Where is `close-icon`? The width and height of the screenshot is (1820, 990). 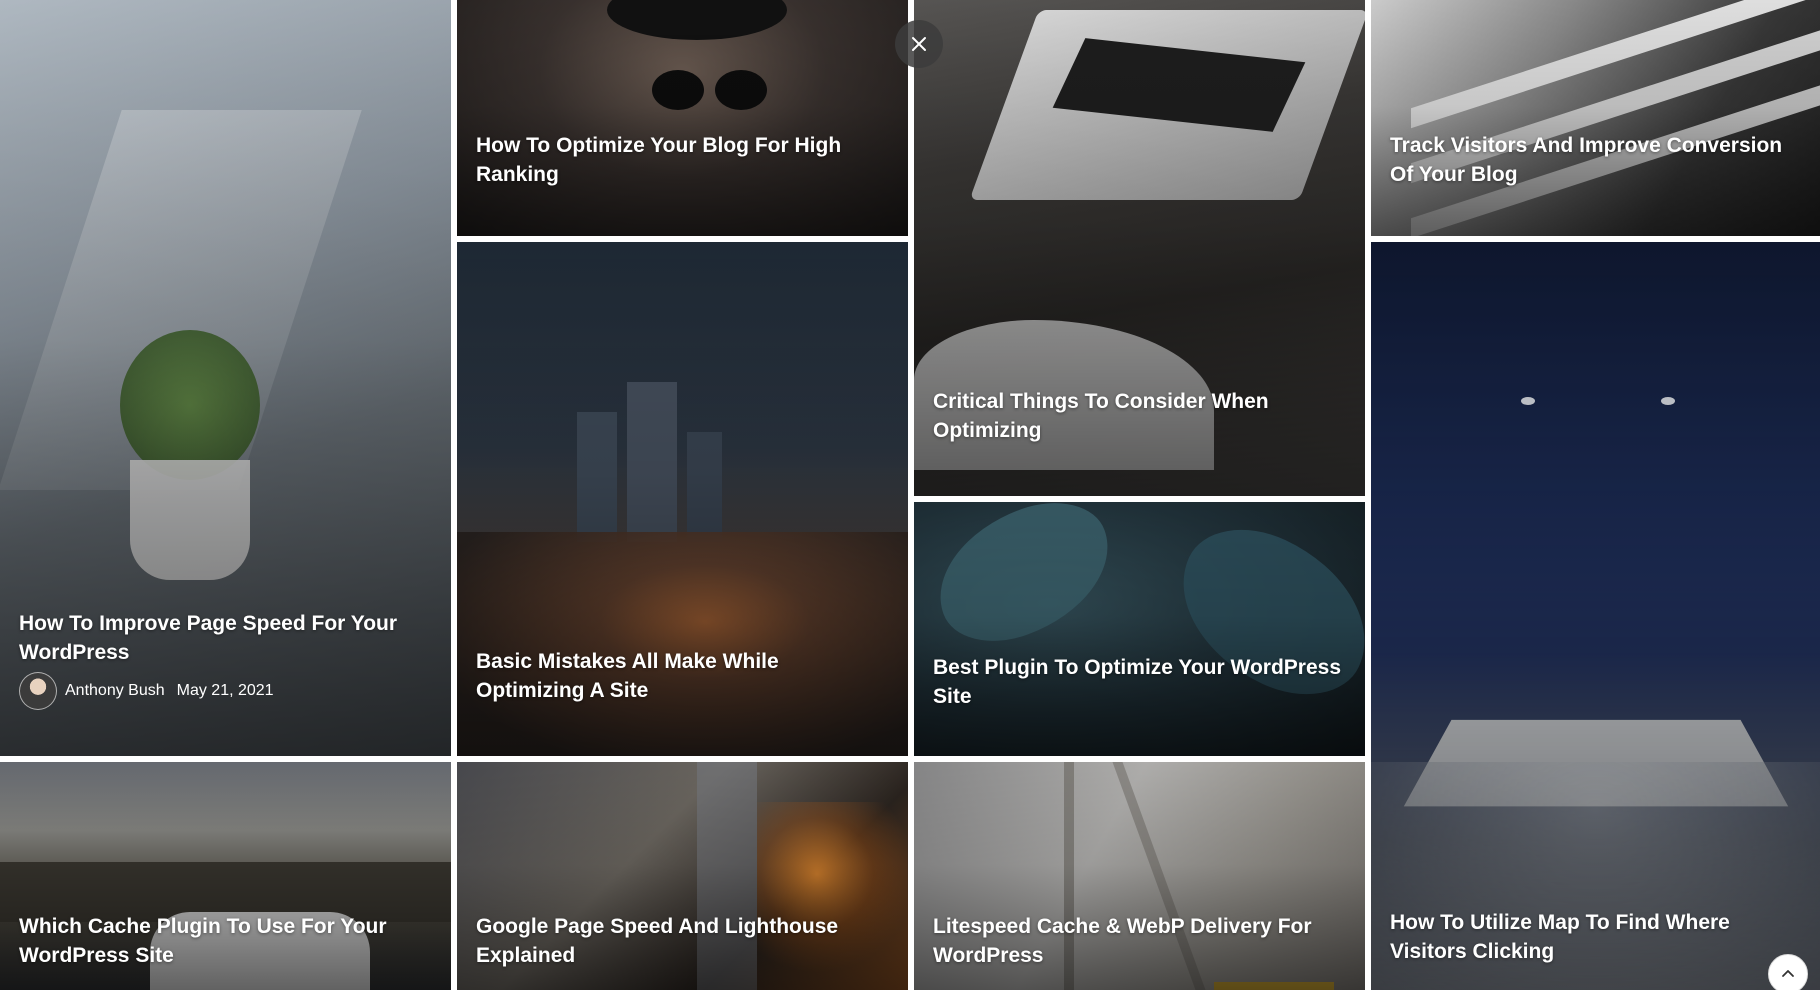
close-icon is located at coordinates (919, 44).